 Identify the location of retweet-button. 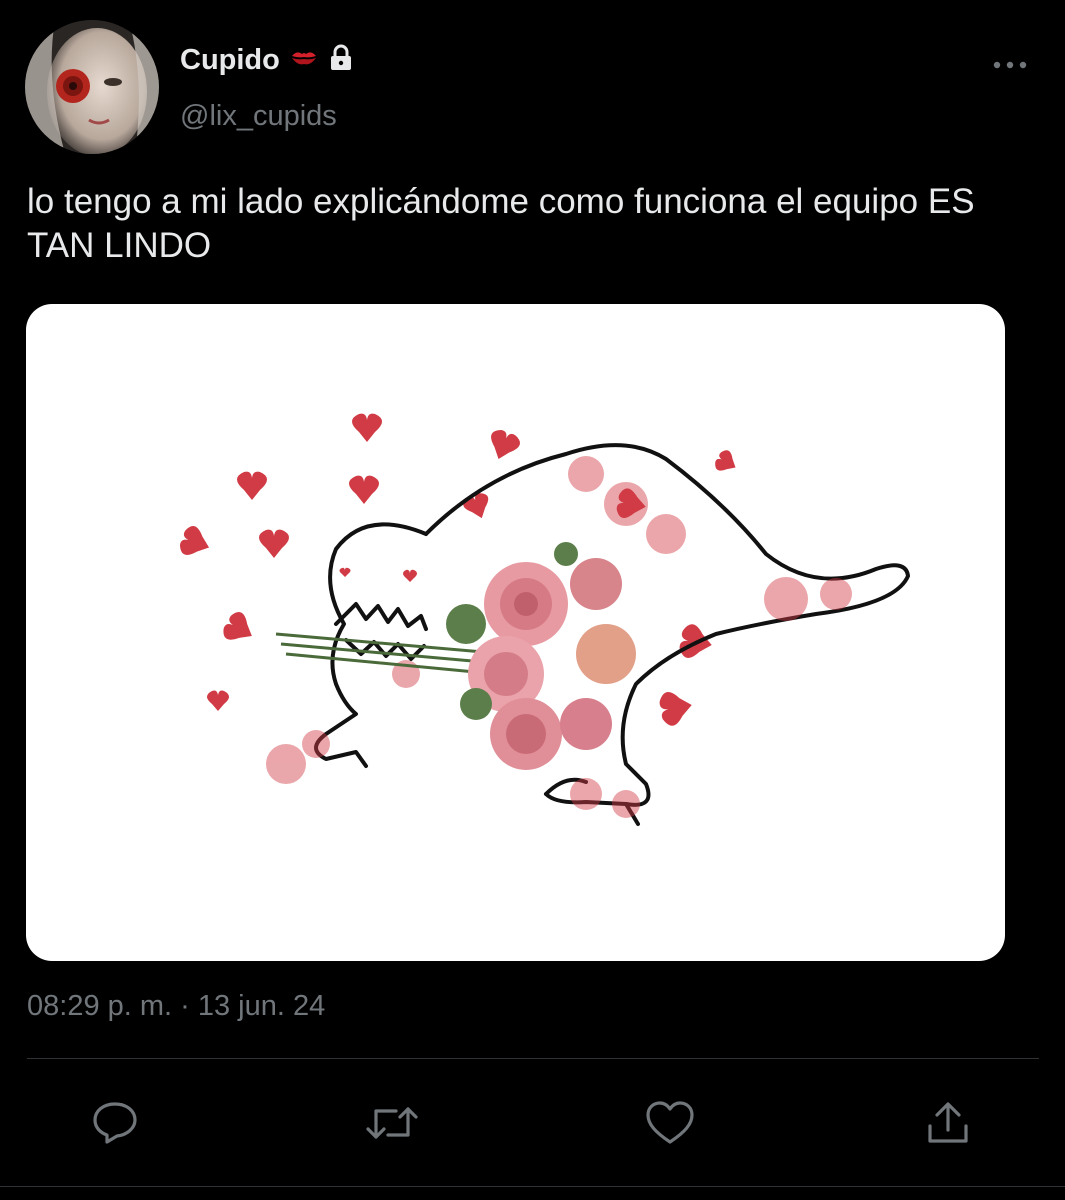
(392, 1123).